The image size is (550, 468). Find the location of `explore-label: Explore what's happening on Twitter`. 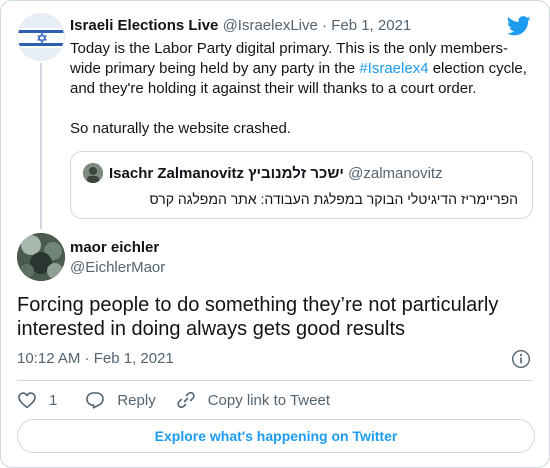

explore-label: Explore what's happening on Twitter is located at coordinates (276, 436).